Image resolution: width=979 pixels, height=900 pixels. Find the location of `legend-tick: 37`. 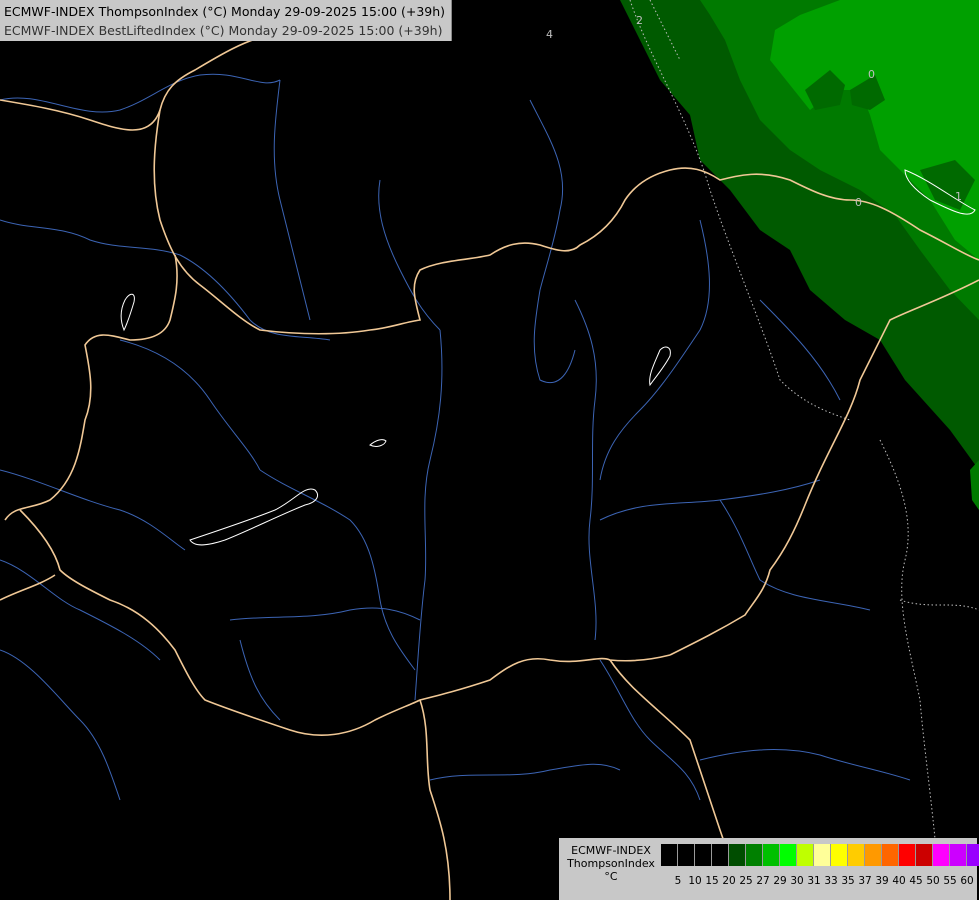

legend-tick: 37 is located at coordinates (865, 881).